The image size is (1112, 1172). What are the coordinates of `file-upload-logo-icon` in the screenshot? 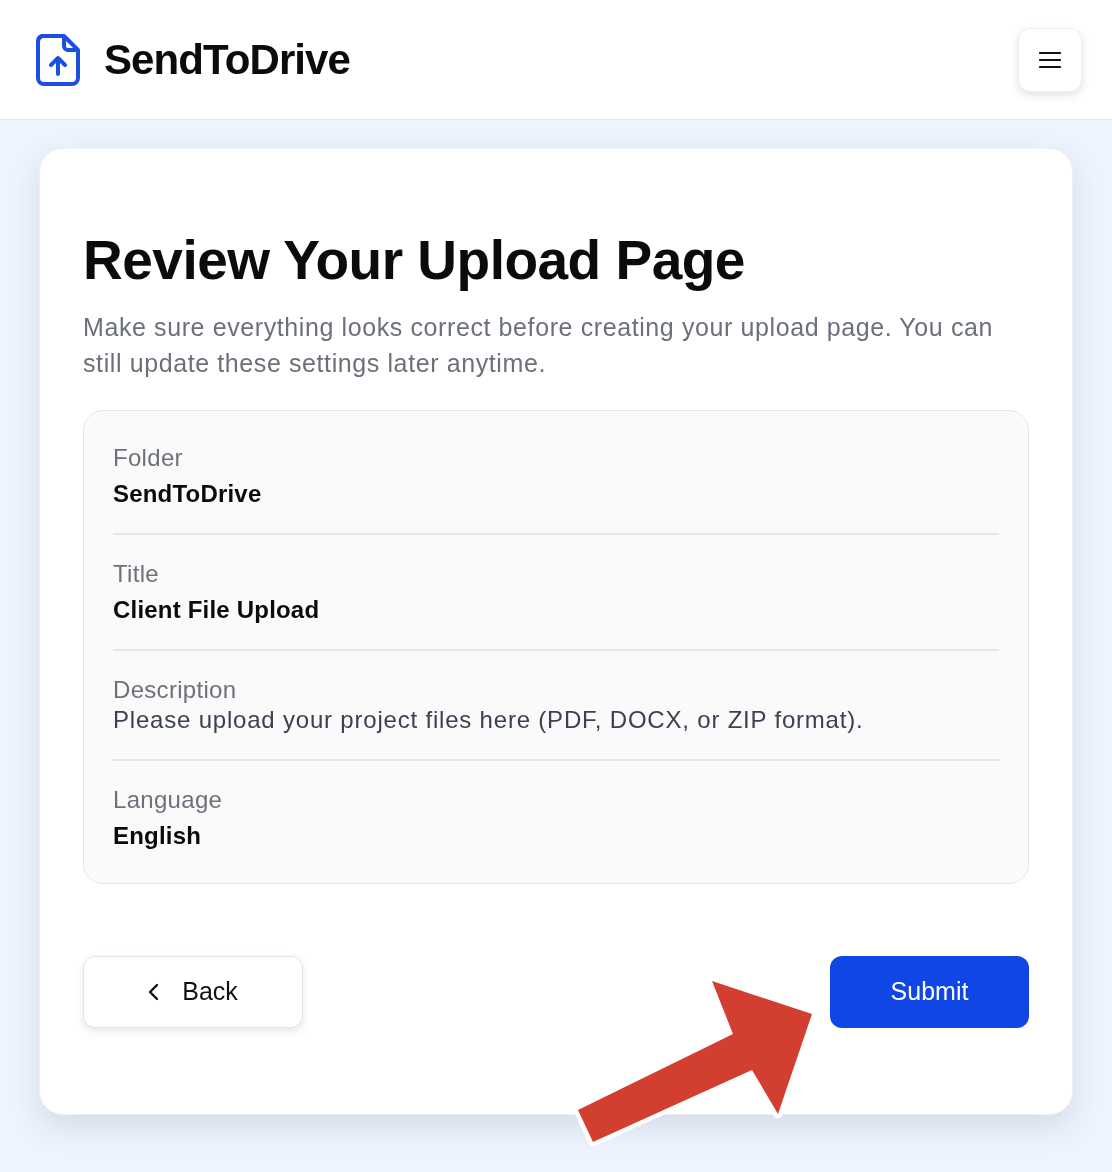 It's located at (58, 59).